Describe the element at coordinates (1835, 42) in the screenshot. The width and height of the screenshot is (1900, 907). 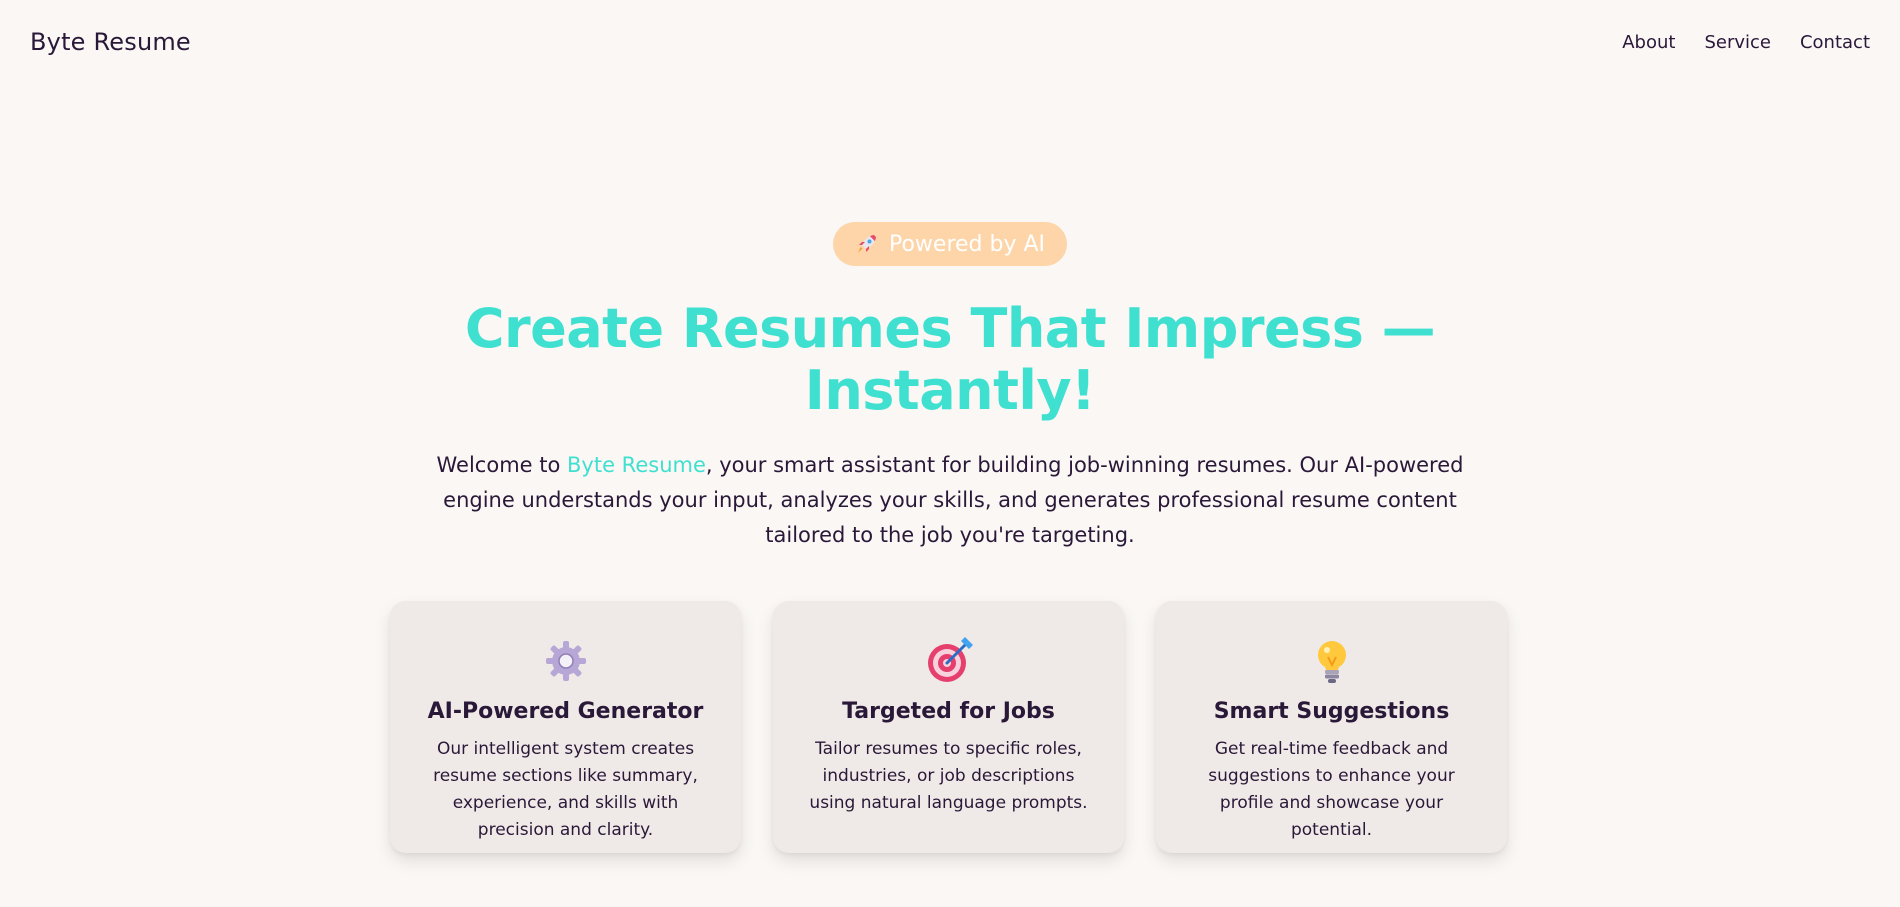
I see `nav-link-contact: Contact` at that location.